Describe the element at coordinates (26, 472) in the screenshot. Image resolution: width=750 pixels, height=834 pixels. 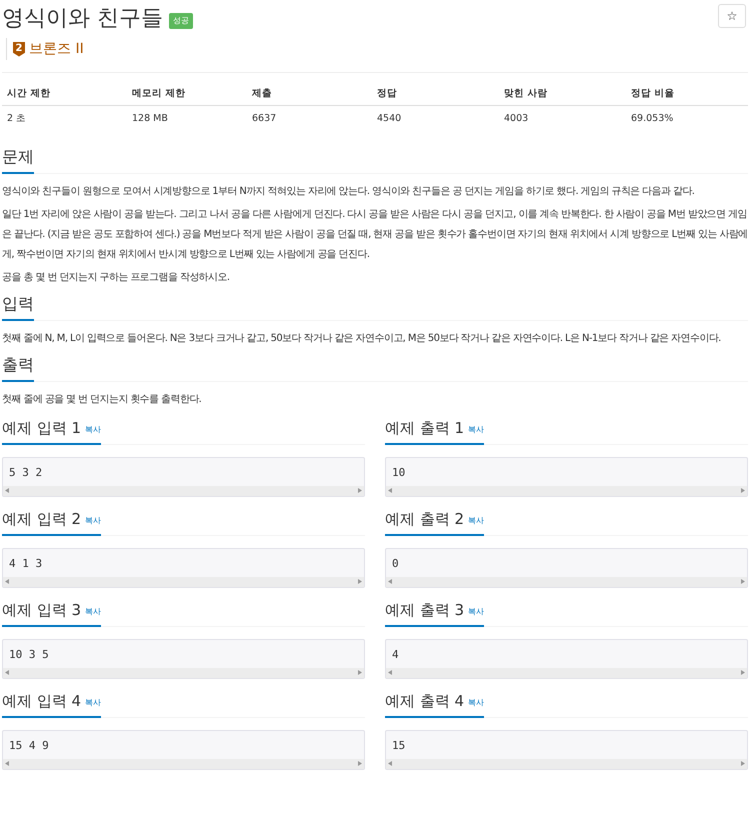
I see `sample-data: 5 3 2` at that location.